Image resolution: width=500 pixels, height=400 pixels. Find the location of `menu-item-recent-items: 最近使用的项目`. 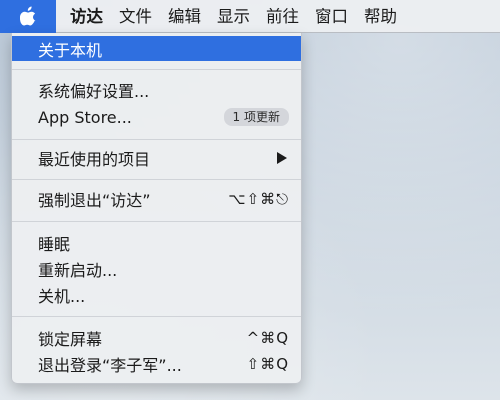

menu-item-recent-items: 最近使用的项目 is located at coordinates (156, 158).